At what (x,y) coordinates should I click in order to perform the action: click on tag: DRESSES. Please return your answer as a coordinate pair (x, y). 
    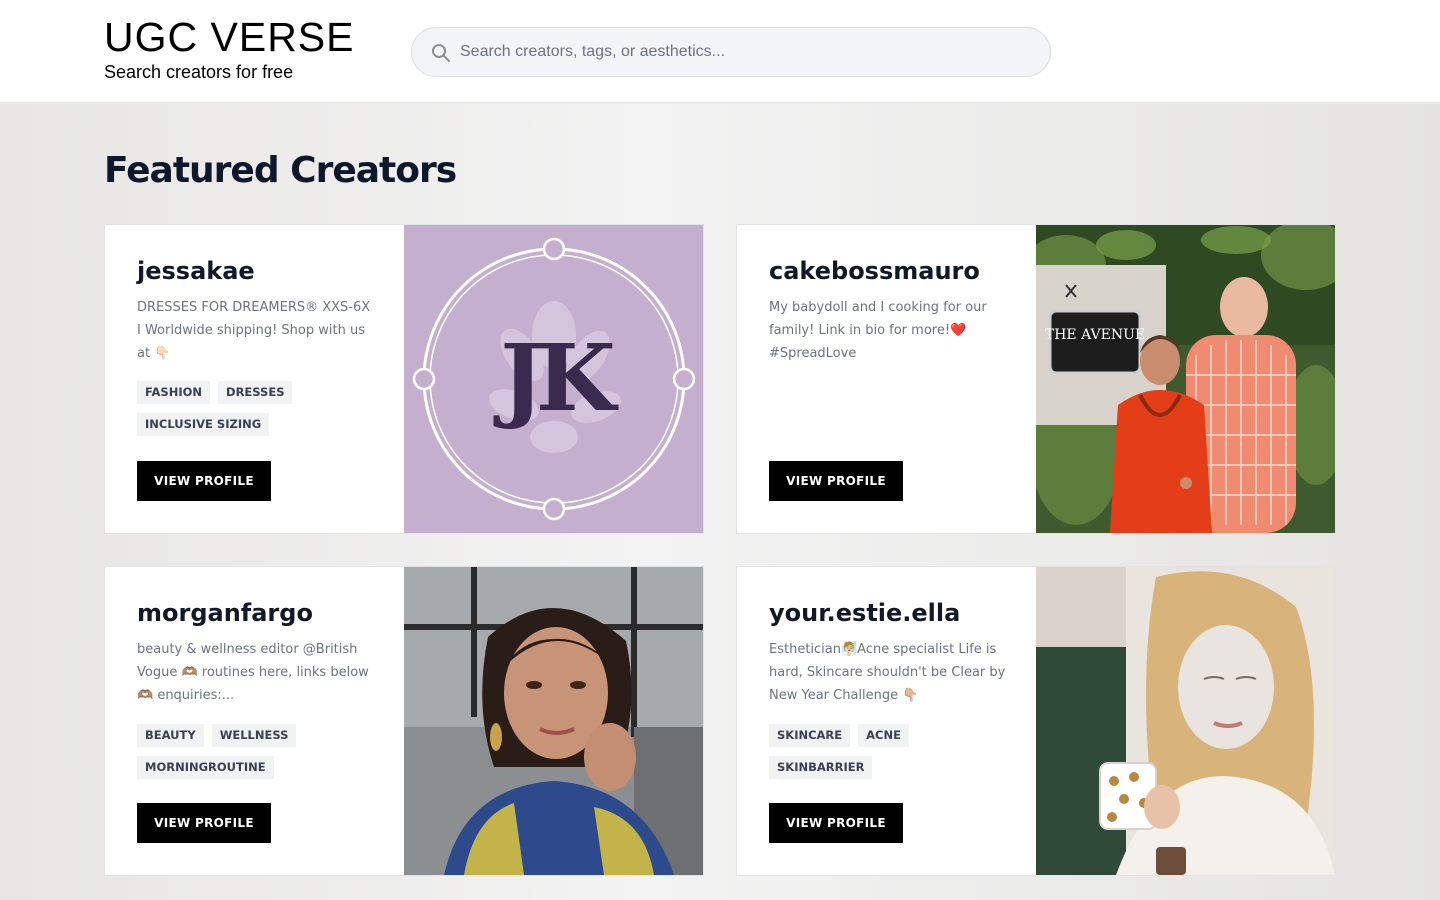
    Looking at the image, I should click on (255, 392).